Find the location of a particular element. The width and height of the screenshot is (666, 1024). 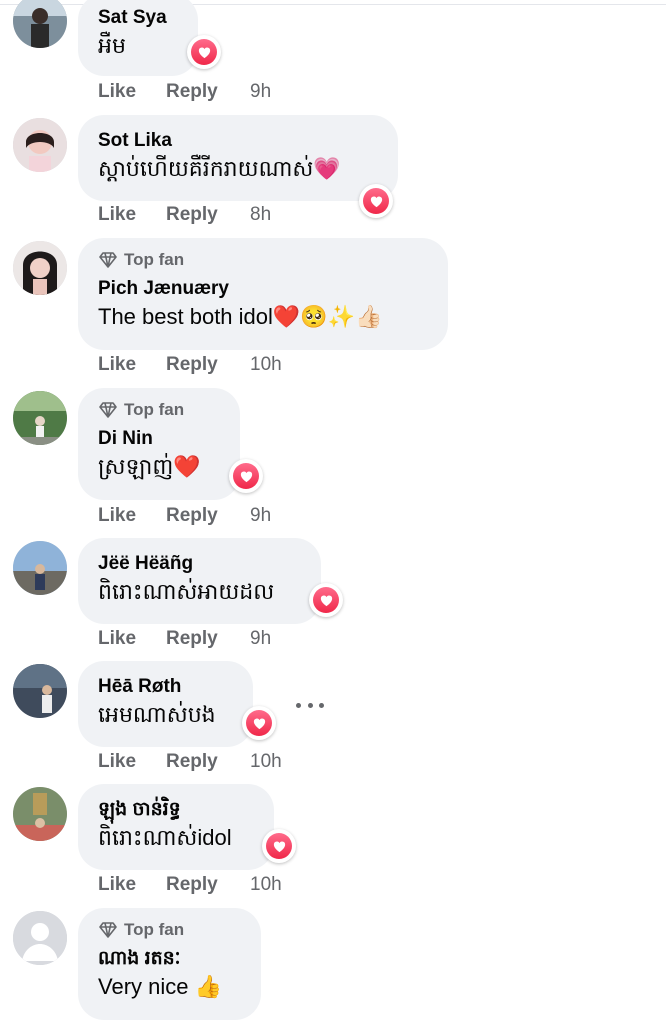

comment-bubble: Sot Lika ស្តាប់ហើយគឺរីករាយណាស់💗 is located at coordinates (238, 158).